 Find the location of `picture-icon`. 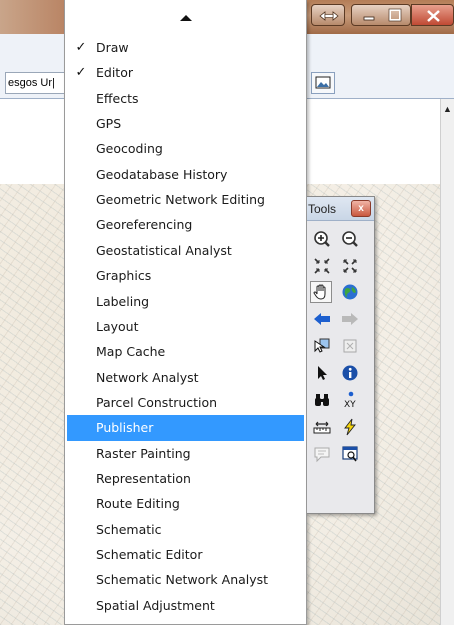

picture-icon is located at coordinates (323, 82).